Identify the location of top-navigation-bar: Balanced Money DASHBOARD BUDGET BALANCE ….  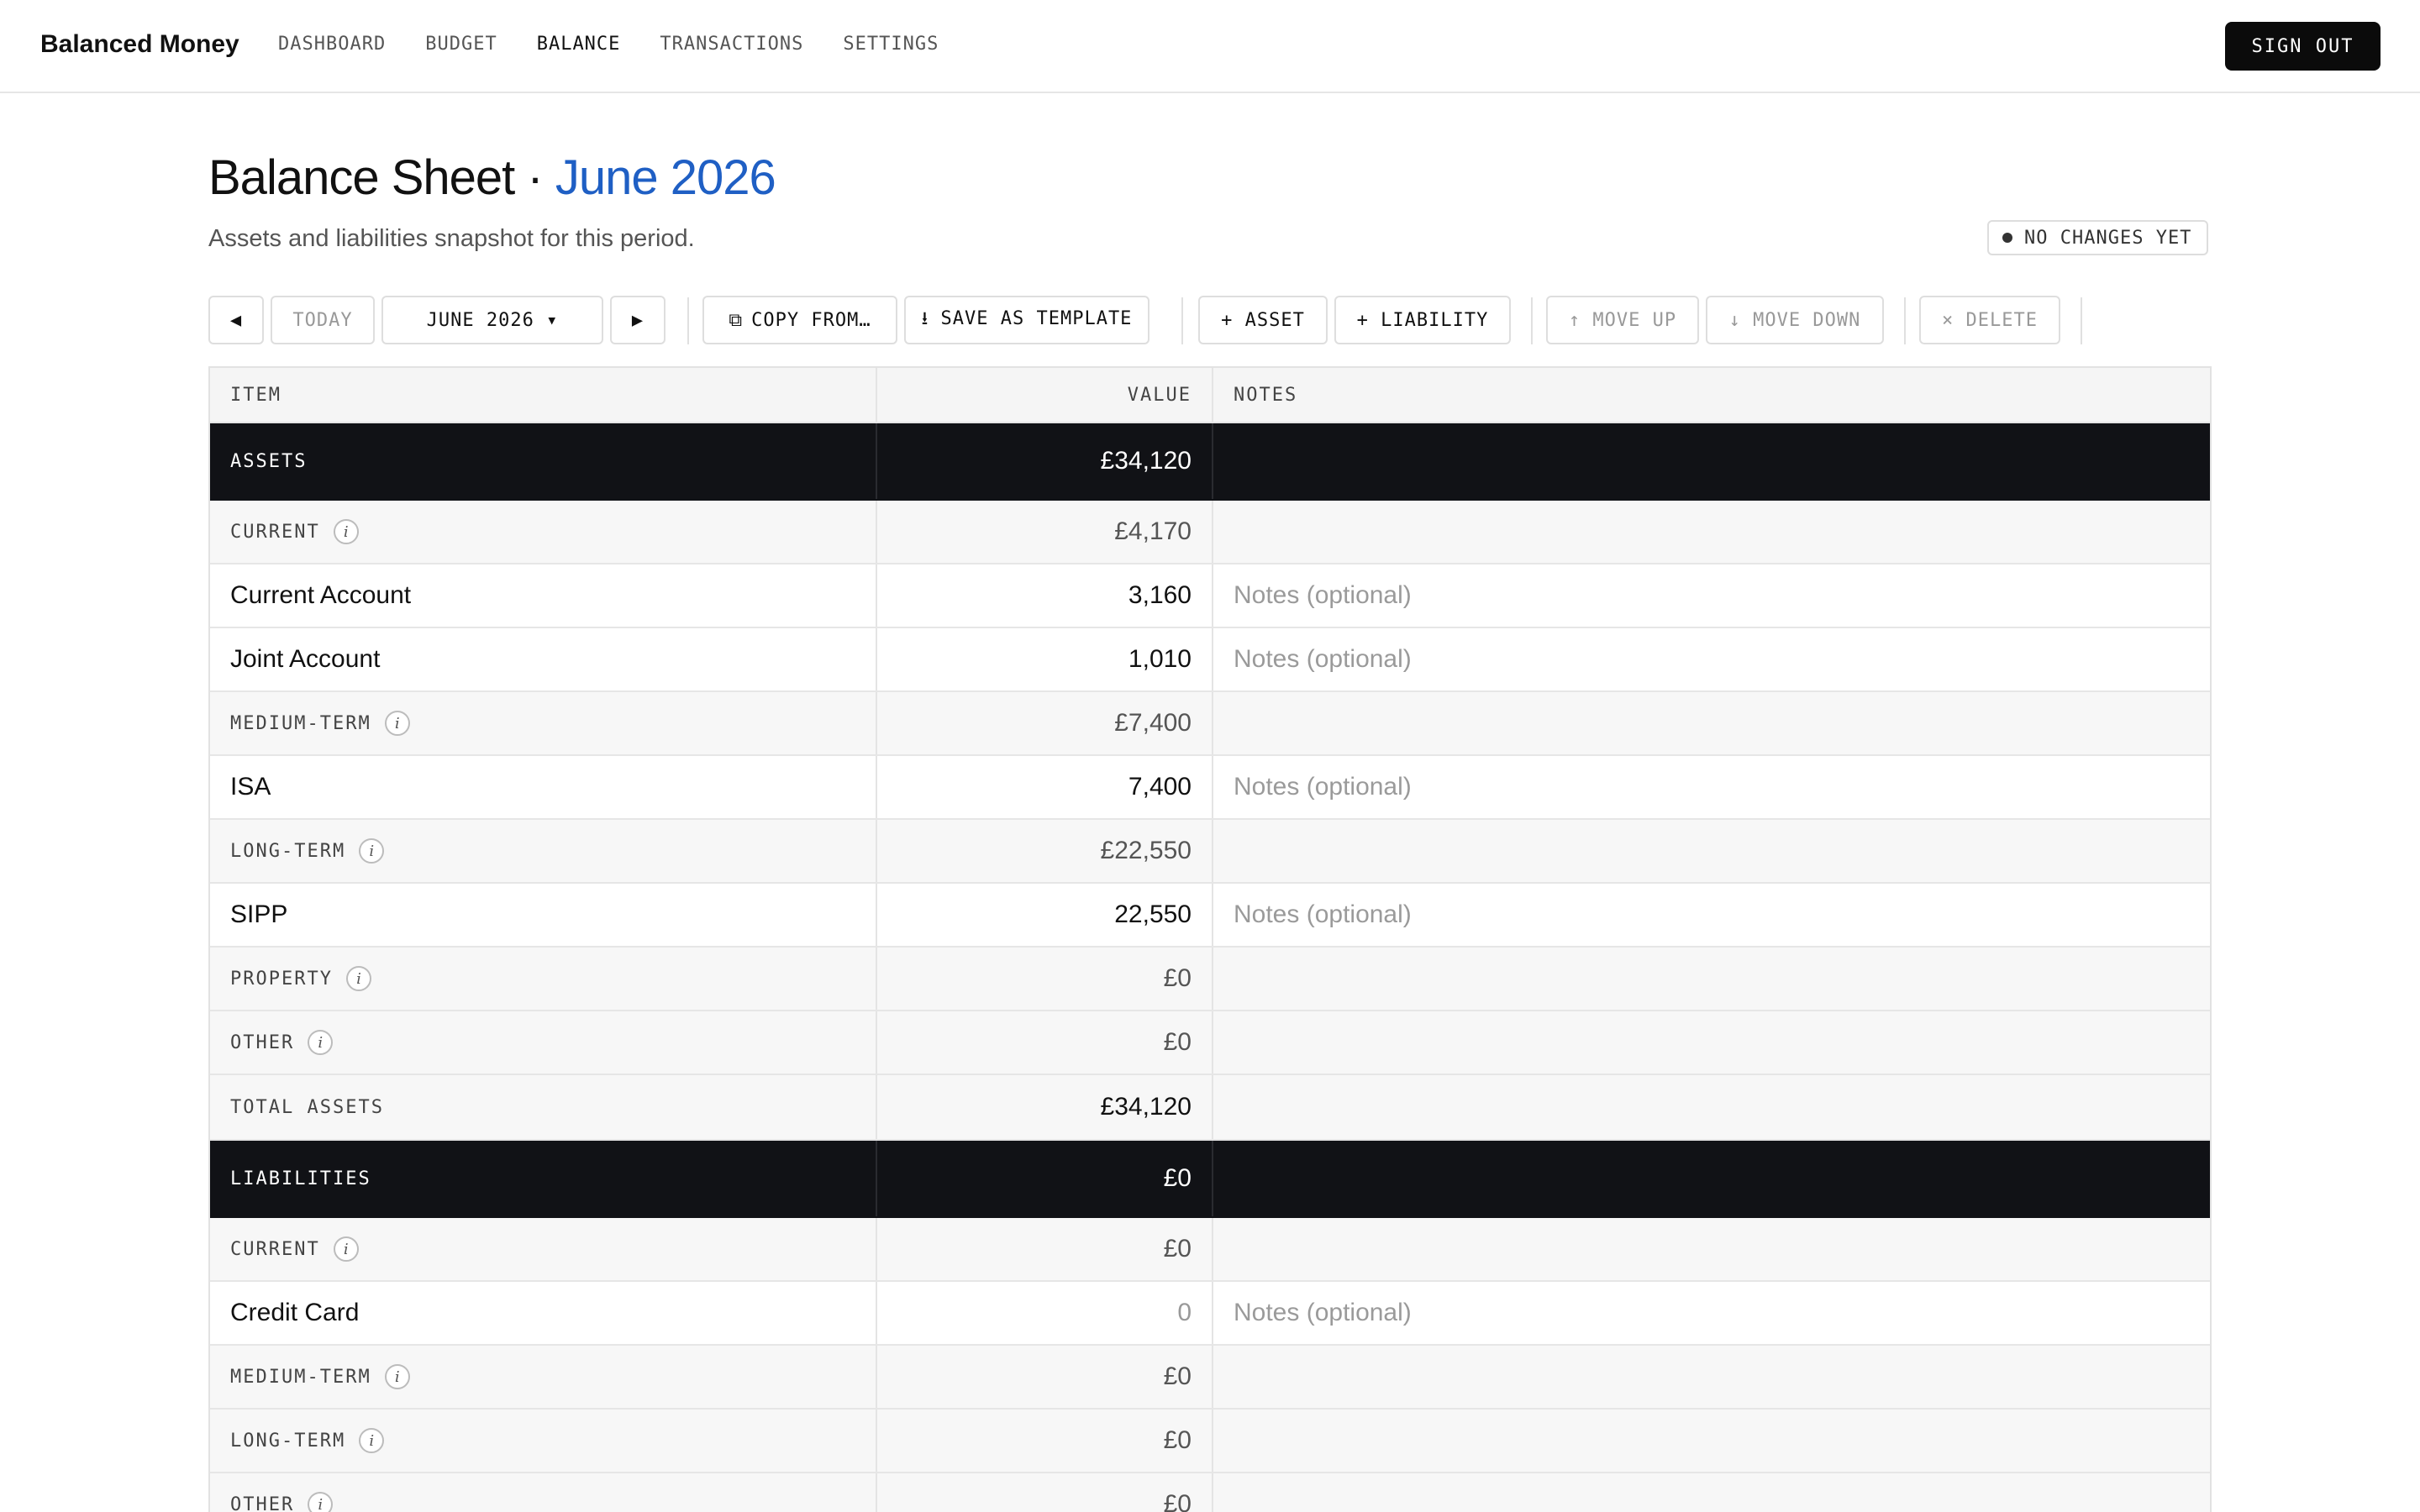
(1210, 46).